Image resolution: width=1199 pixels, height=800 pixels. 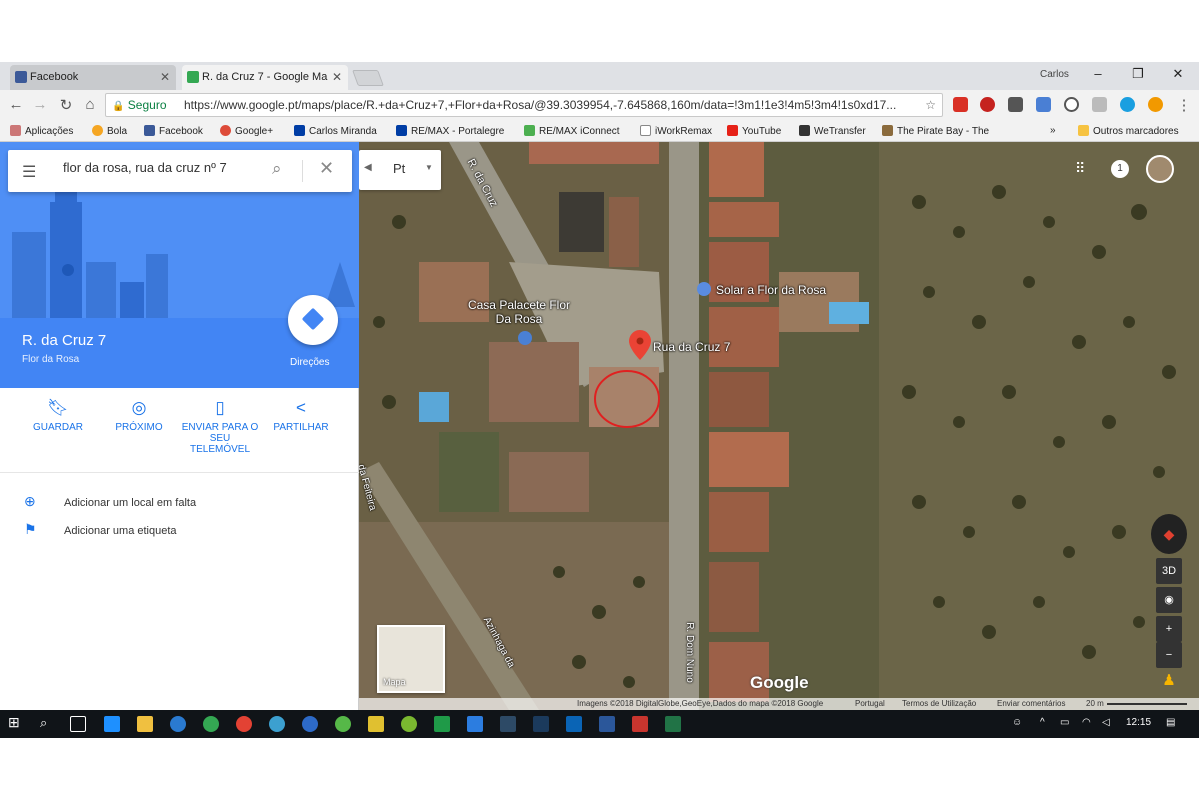 What do you see at coordinates (16, 722) in the screenshot?
I see `windows-start-icon: ⊞` at bounding box center [16, 722].